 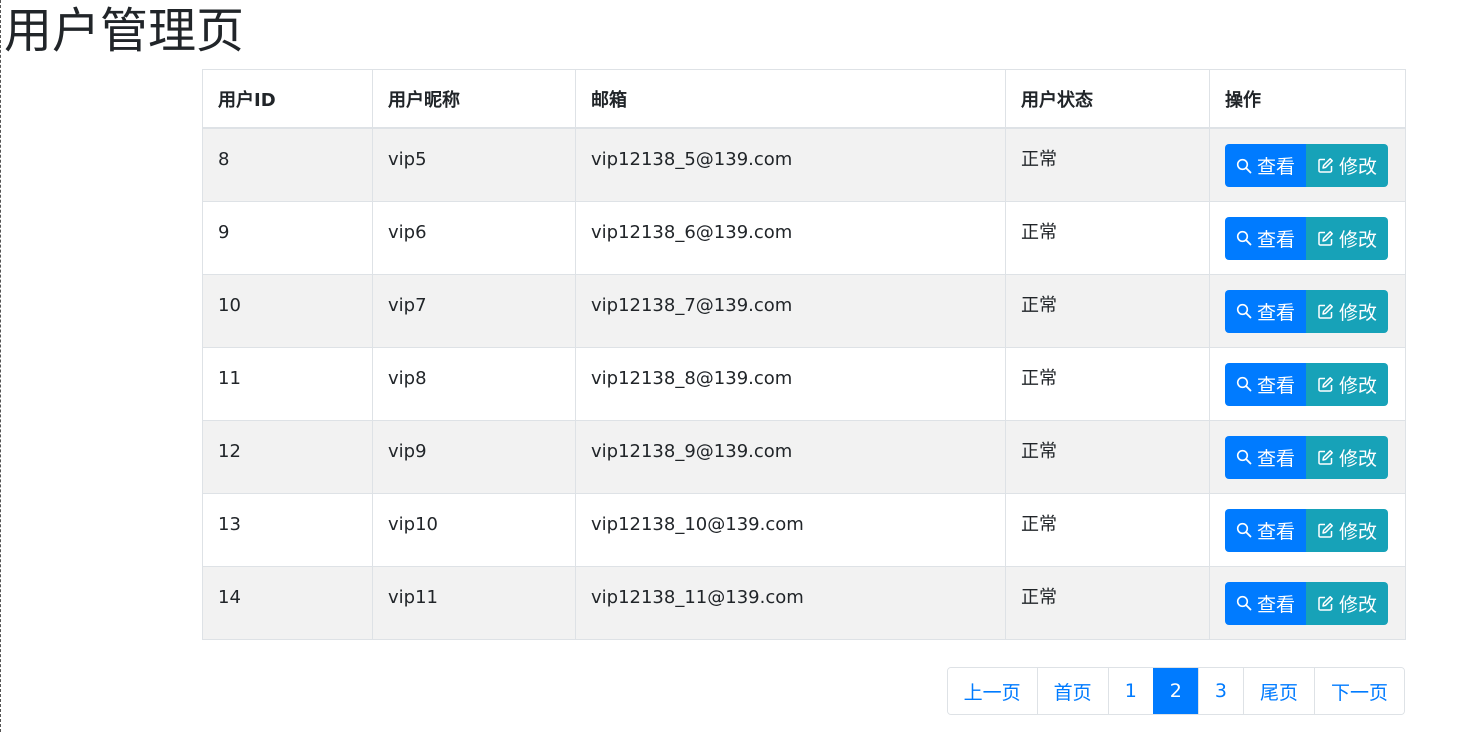 What do you see at coordinates (992, 691) in the screenshot?
I see `pagination-prev: 上一页` at bounding box center [992, 691].